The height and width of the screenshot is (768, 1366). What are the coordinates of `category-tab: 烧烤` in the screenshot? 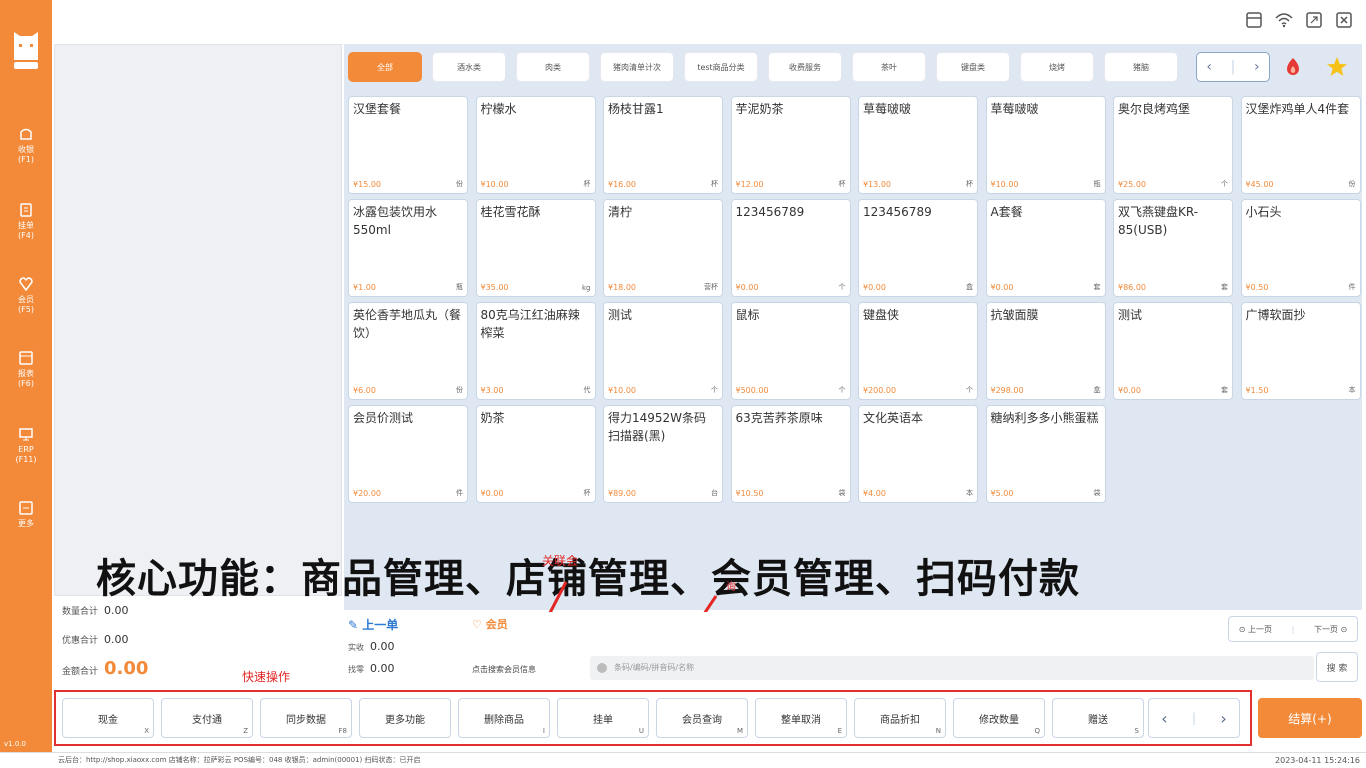 It's located at (1057, 67).